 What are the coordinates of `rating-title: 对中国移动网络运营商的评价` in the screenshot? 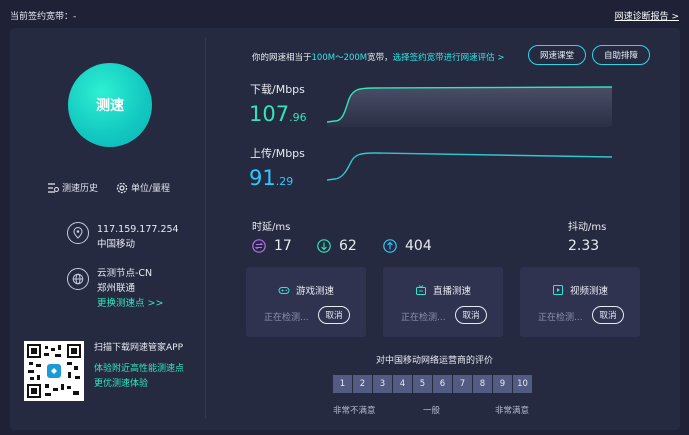 It's located at (435, 361).